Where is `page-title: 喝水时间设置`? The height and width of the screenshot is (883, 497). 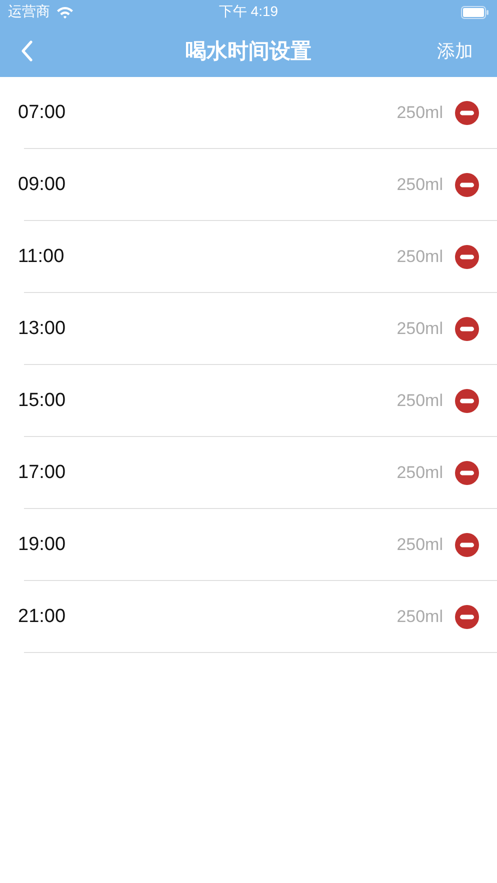 page-title: 喝水时间设置 is located at coordinates (249, 51).